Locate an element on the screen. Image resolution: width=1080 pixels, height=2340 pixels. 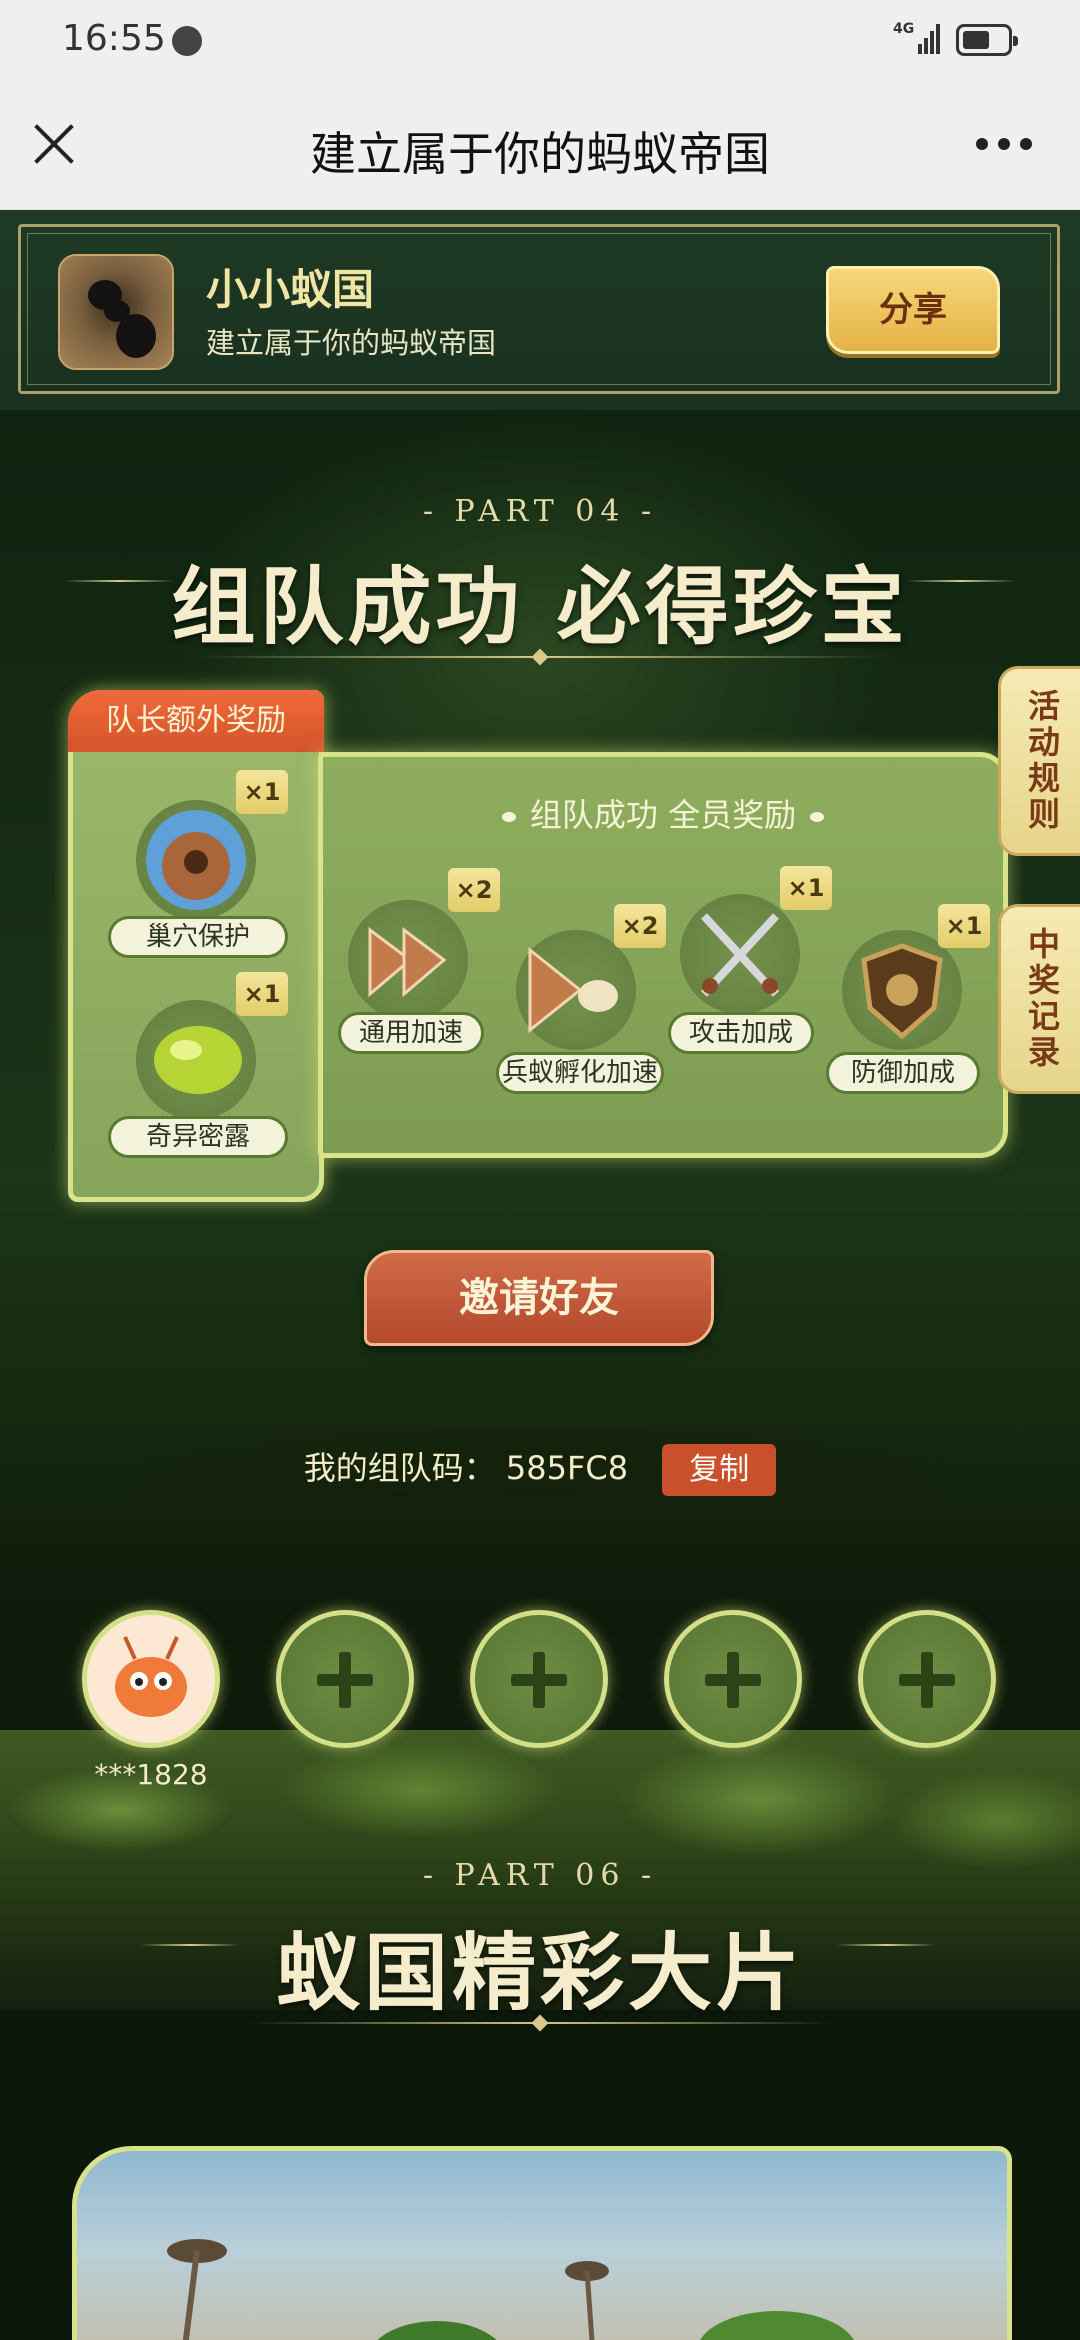
member-name: ***1828 is located at coordinates (151, 1774).